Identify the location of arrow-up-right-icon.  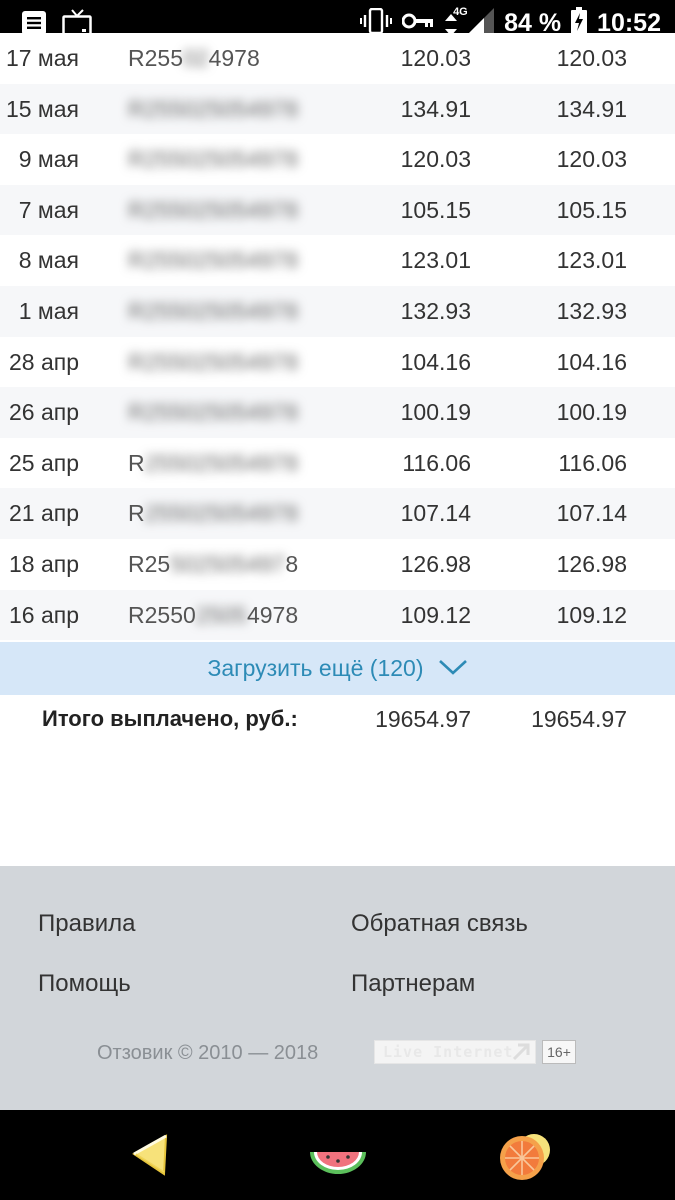
(521, 1054).